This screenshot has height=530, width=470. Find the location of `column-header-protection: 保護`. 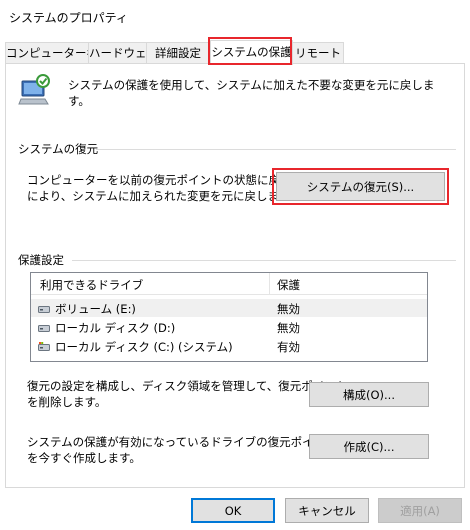

column-header-protection: 保護 is located at coordinates (288, 285).